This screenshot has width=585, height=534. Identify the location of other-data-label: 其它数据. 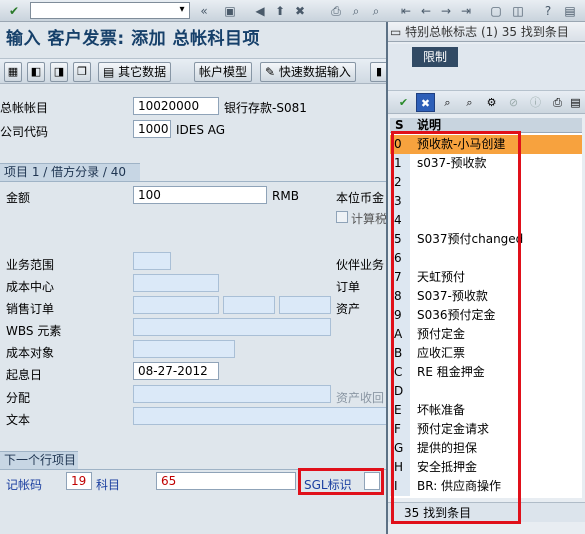
(142, 72).